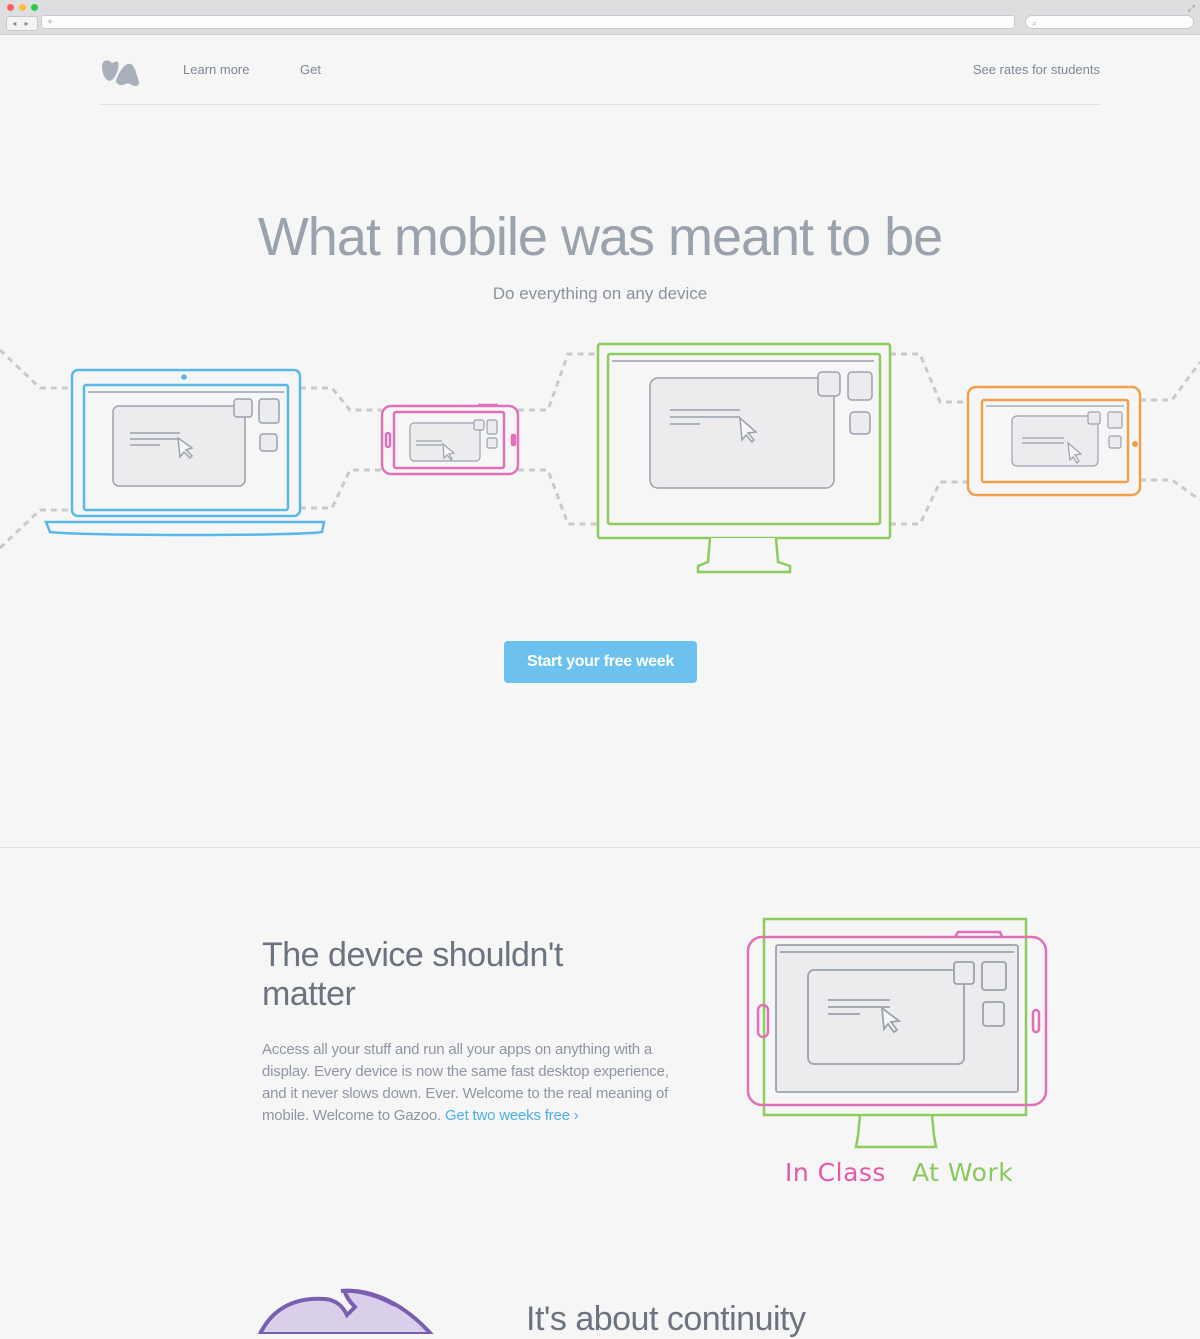  What do you see at coordinates (1036, 69) in the screenshot?
I see `nav-student-rates: See rates for students` at bounding box center [1036, 69].